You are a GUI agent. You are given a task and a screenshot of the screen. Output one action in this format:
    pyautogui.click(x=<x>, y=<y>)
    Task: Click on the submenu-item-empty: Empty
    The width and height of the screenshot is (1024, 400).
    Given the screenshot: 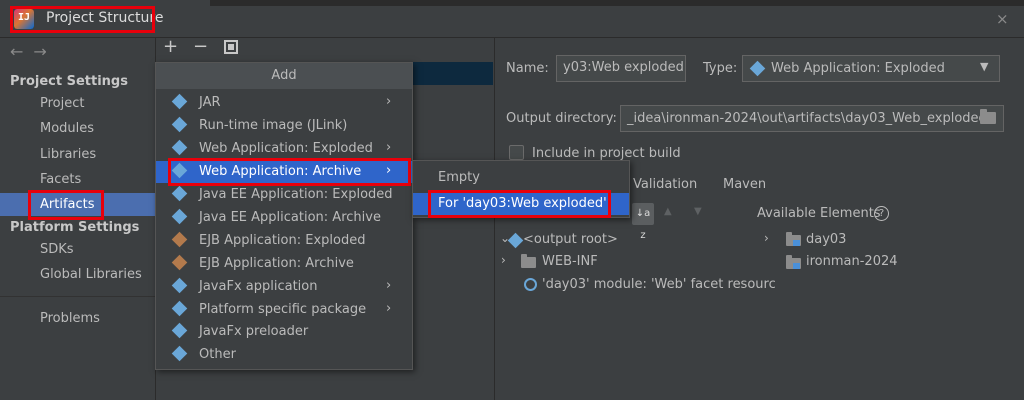 What is the action you would take?
    pyautogui.click(x=459, y=177)
    